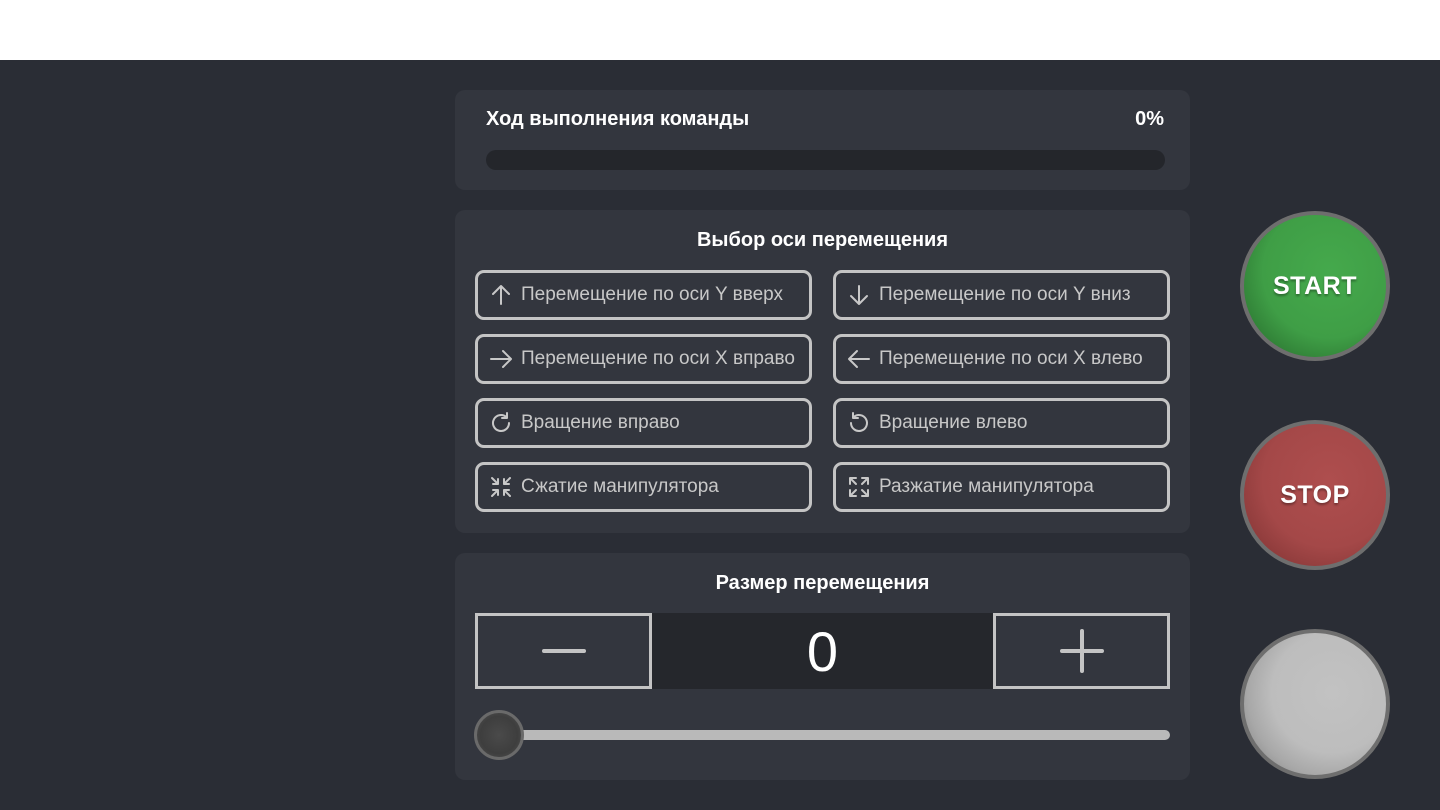 The image size is (1440, 810). Describe the element at coordinates (822, 240) in the screenshot. I see `axis-panel-title: Выбор оси перемещения` at that location.